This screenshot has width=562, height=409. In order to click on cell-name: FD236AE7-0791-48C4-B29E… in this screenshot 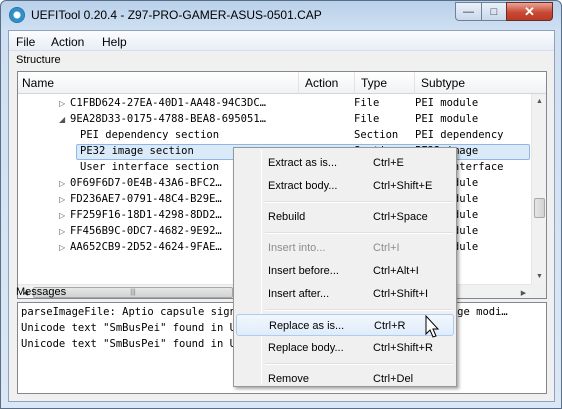, I will do `click(146, 199)`.